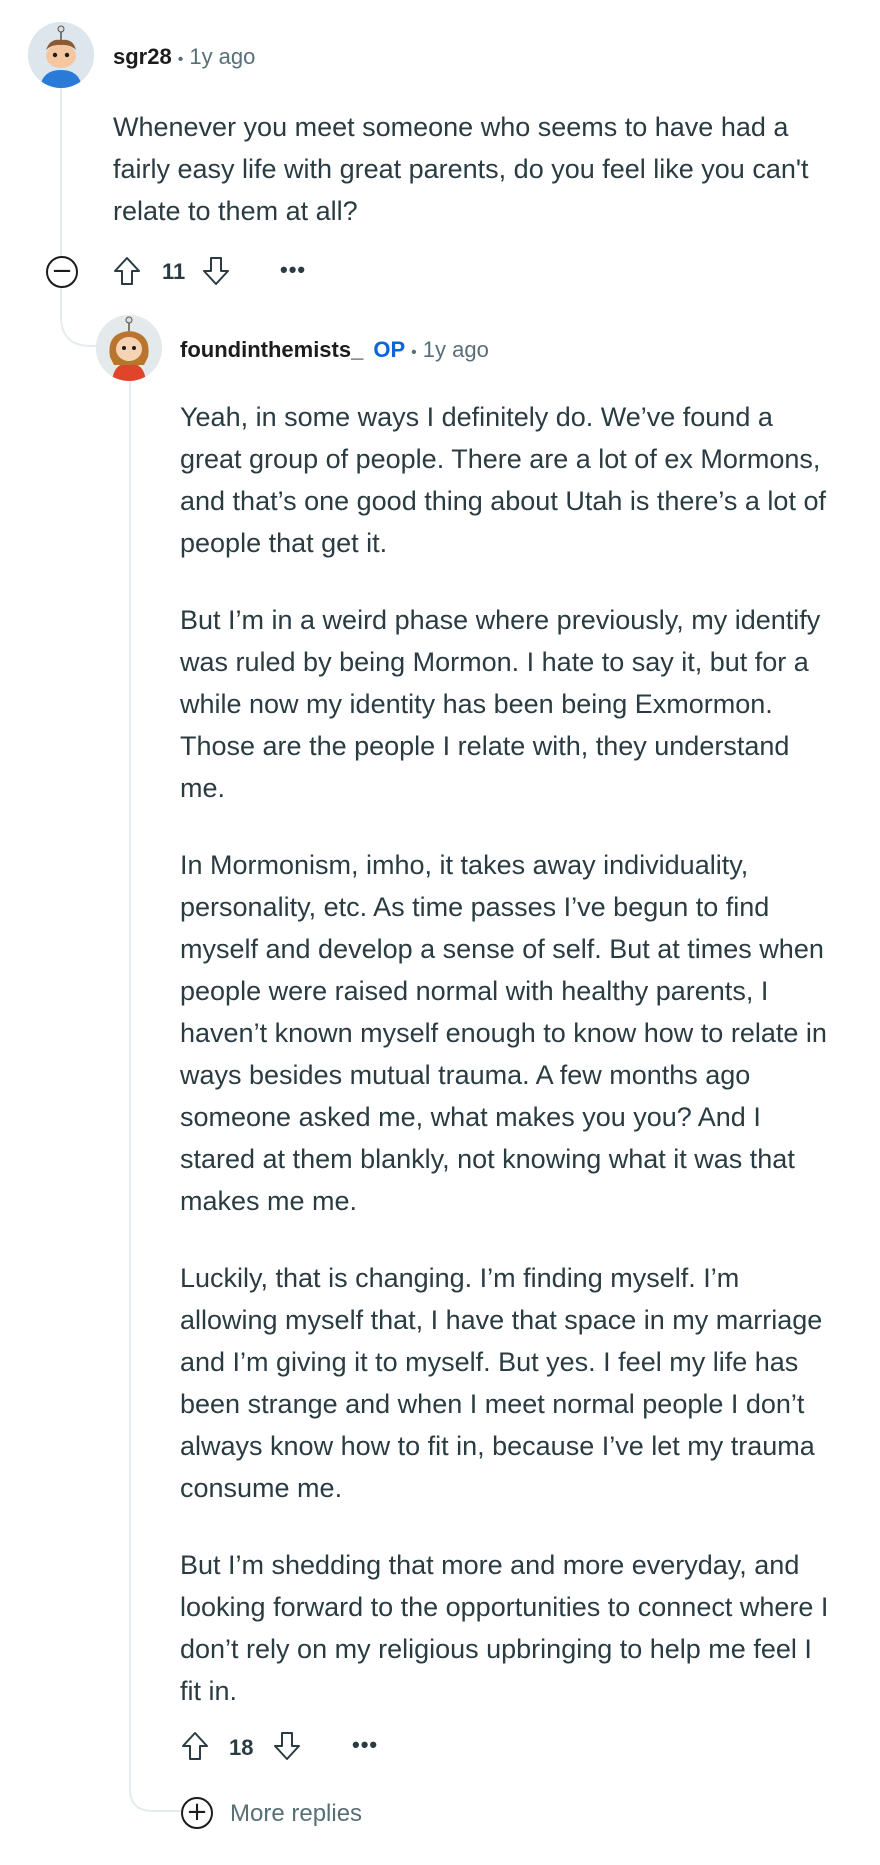 The width and height of the screenshot is (880, 1865). What do you see at coordinates (241, 1747) in the screenshot?
I see `vote-count: 18` at bounding box center [241, 1747].